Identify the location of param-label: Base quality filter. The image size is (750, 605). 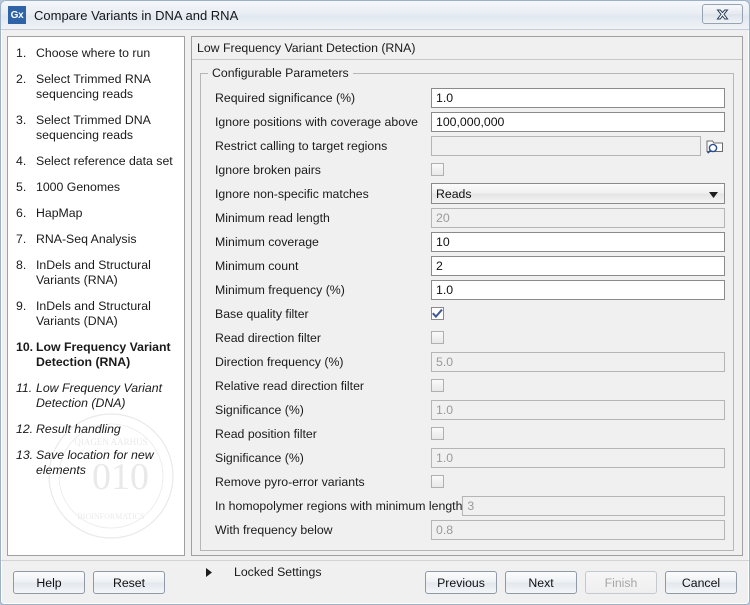
(262, 313).